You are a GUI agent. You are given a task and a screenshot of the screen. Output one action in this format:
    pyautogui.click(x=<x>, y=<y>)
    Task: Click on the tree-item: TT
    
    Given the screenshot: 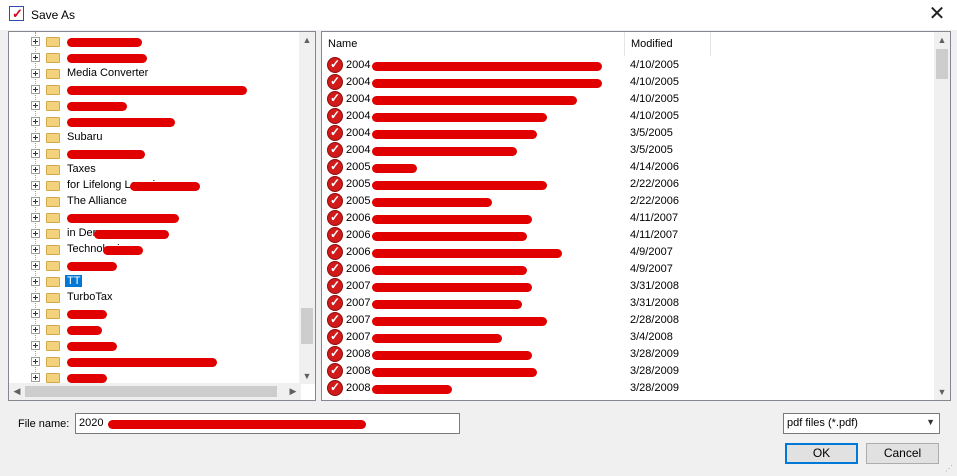 What is the action you would take?
    pyautogui.click(x=155, y=282)
    